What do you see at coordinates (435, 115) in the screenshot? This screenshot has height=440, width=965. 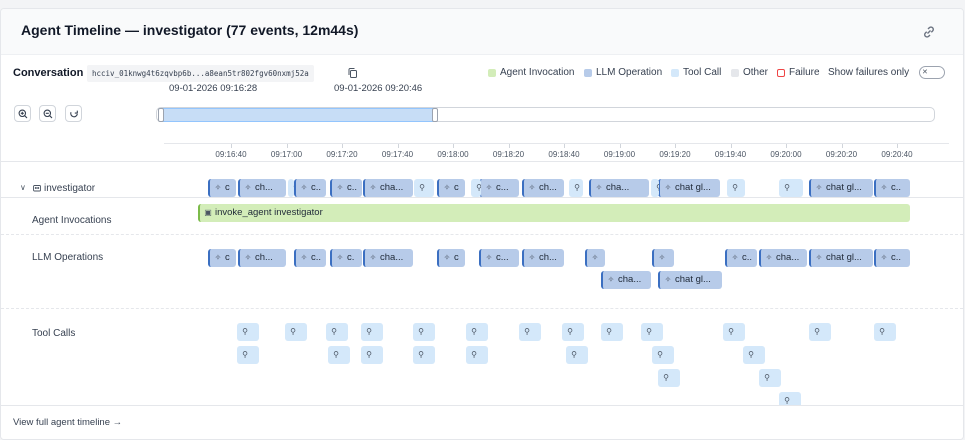 I see `range-end-handle` at bounding box center [435, 115].